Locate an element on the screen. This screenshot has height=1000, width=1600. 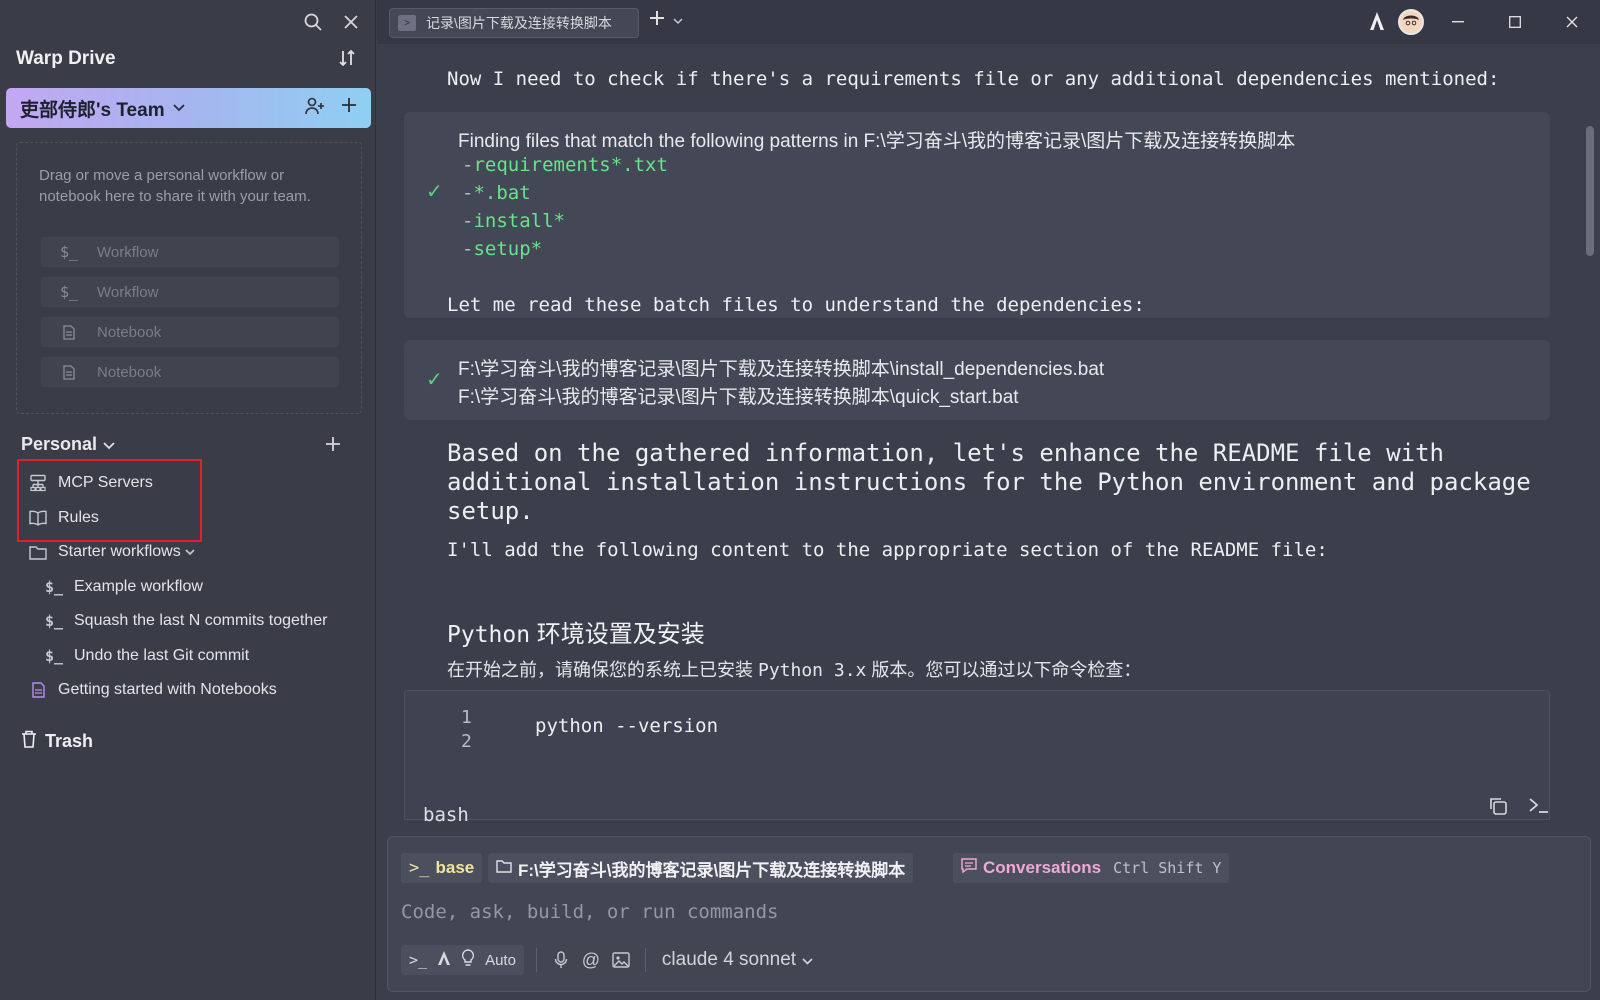
input-toolbar: >_ Auto @ claude 4 sonnet is located at coordinates (607, 960).